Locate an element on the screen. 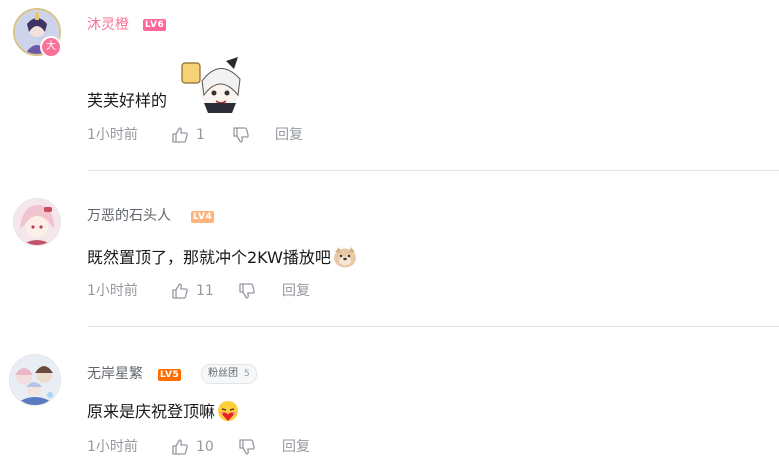 This screenshot has width=779, height=469. comment-text: 芙芙好样的 is located at coordinates (127, 101).